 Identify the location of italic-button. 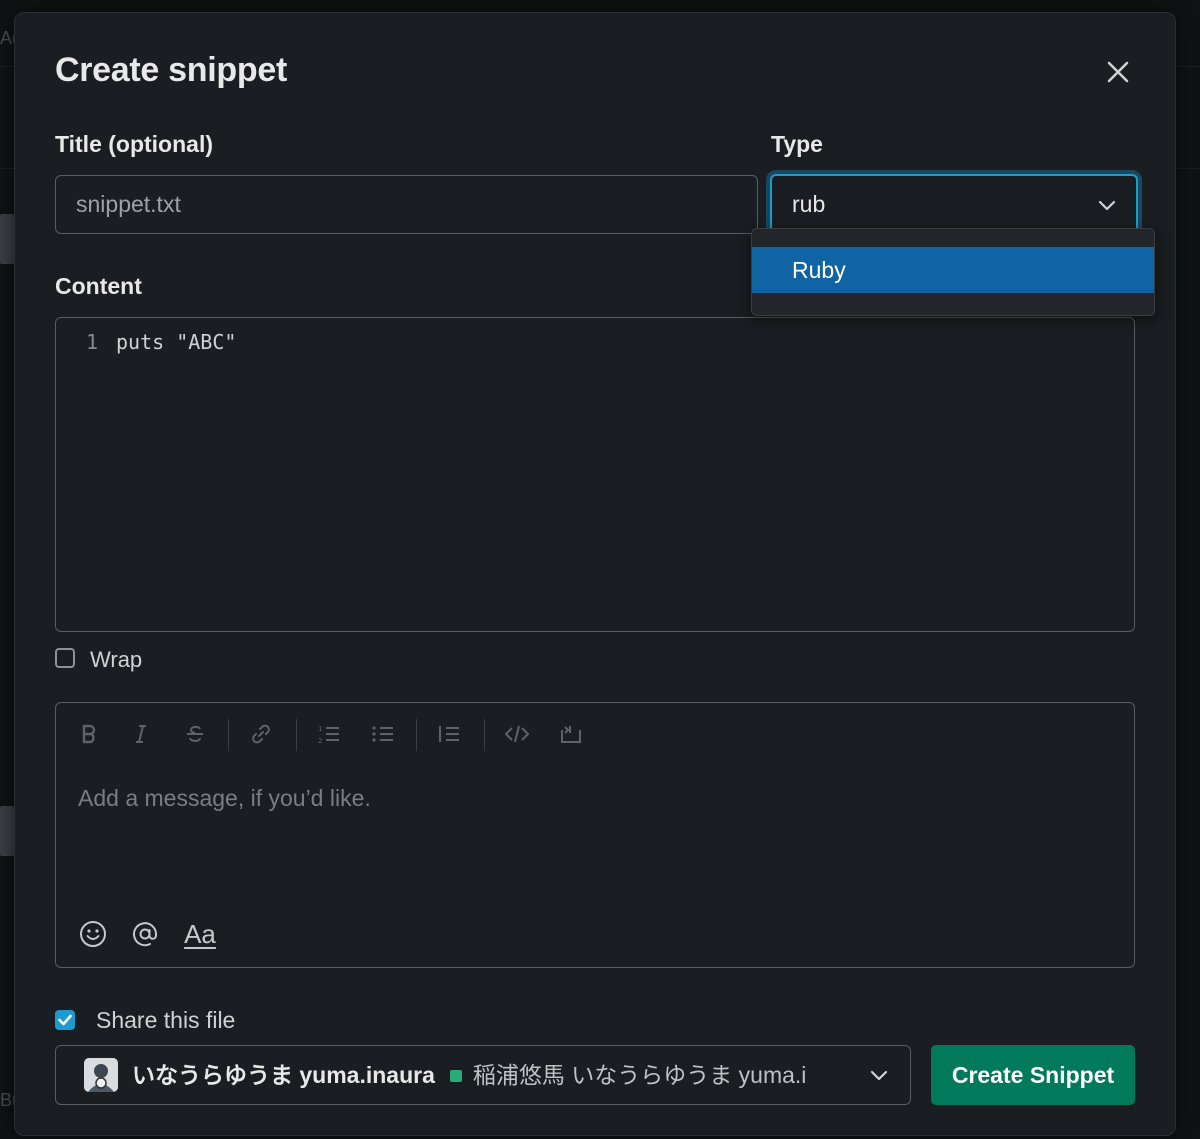
(141, 734).